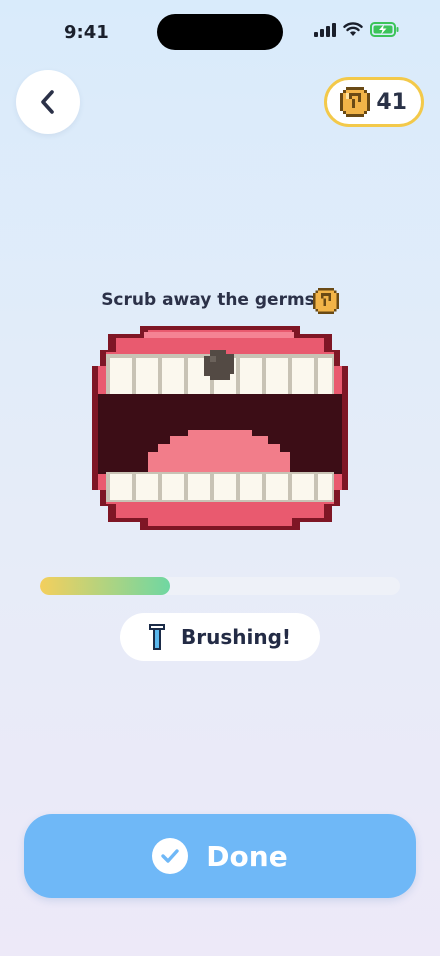 The width and height of the screenshot is (440, 956). Describe the element at coordinates (208, 300) in the screenshot. I see `game-prompt: Scrub away the germs` at that location.